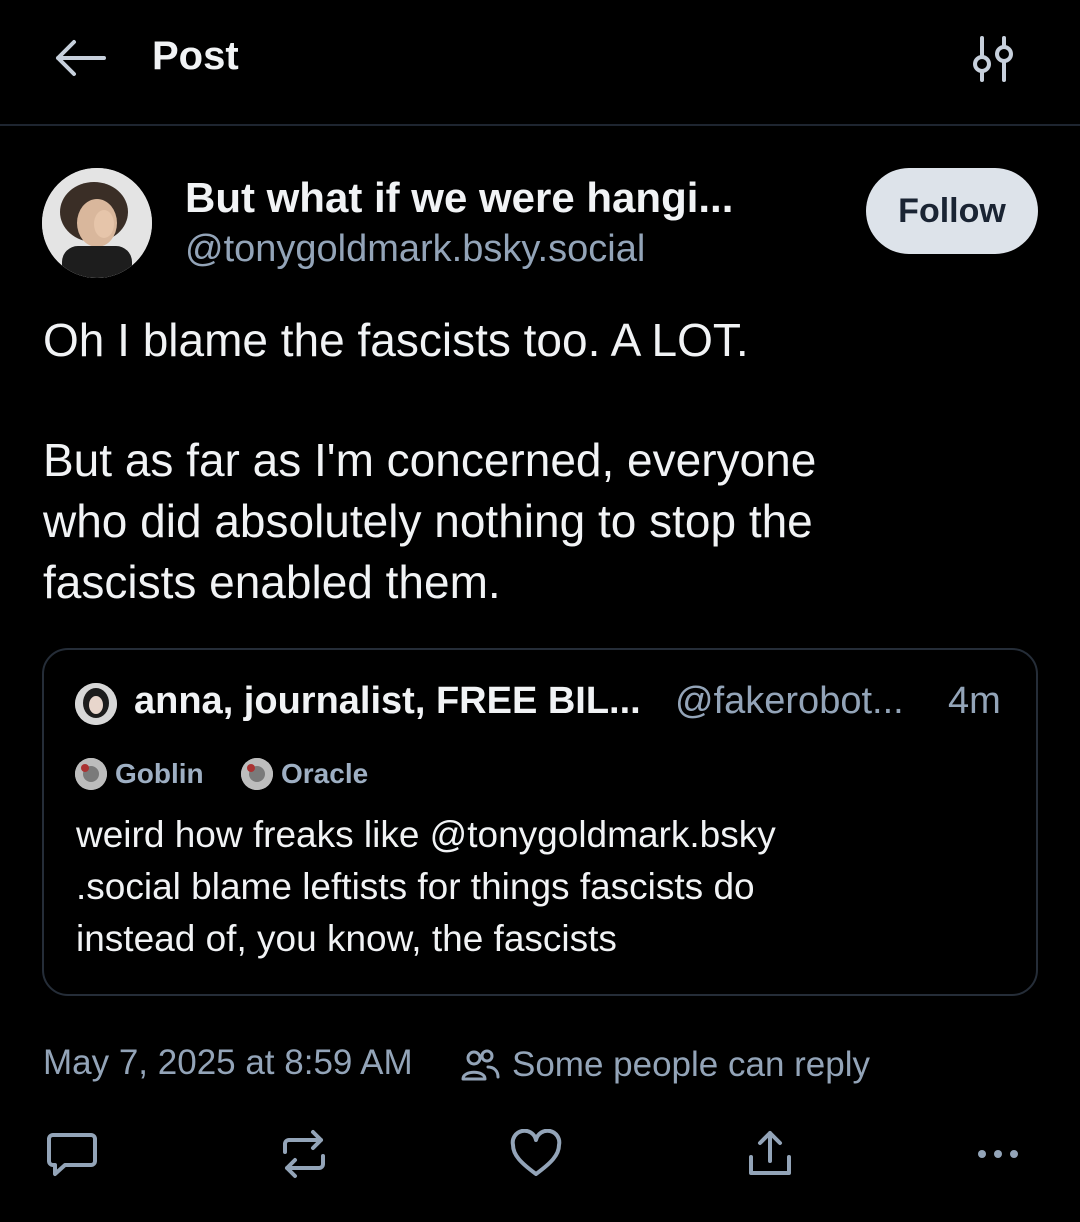  What do you see at coordinates (159, 773) in the screenshot?
I see `badge-label: Goblin` at bounding box center [159, 773].